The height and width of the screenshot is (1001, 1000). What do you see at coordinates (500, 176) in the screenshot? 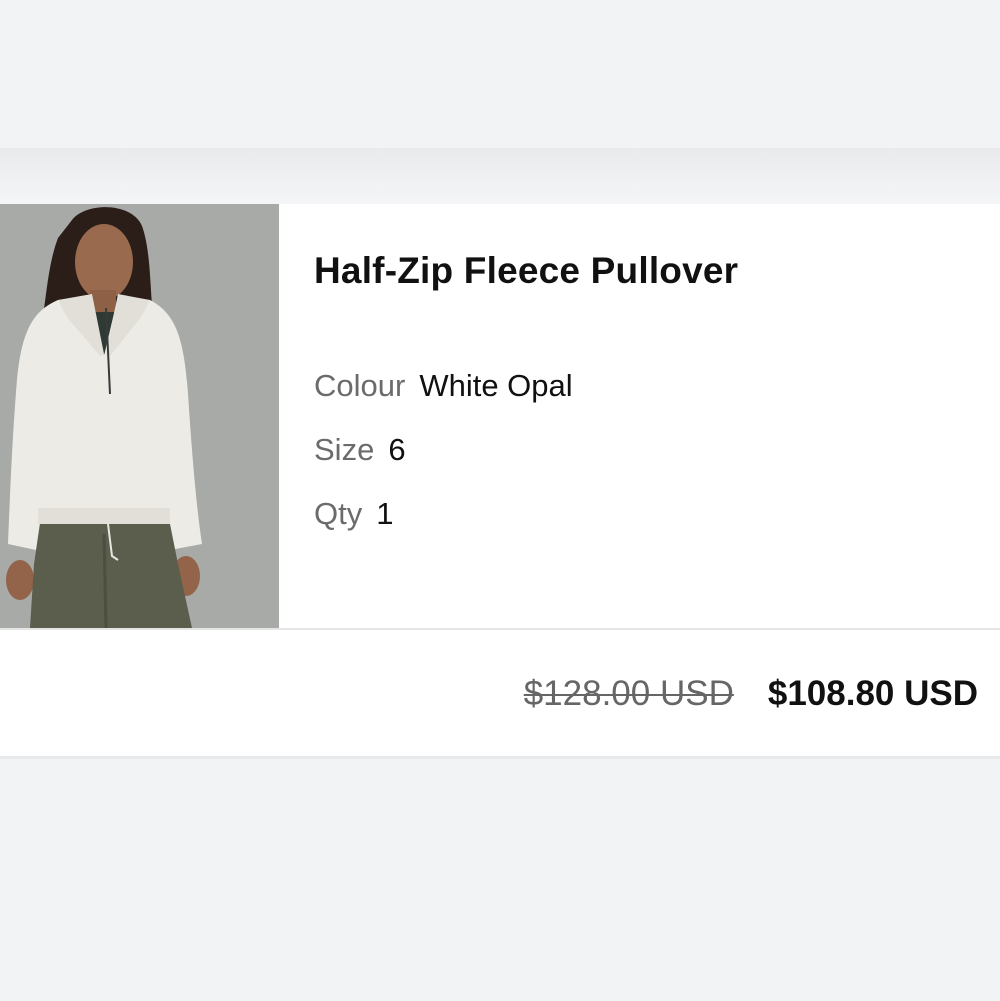
I see `header-shadow` at bounding box center [500, 176].